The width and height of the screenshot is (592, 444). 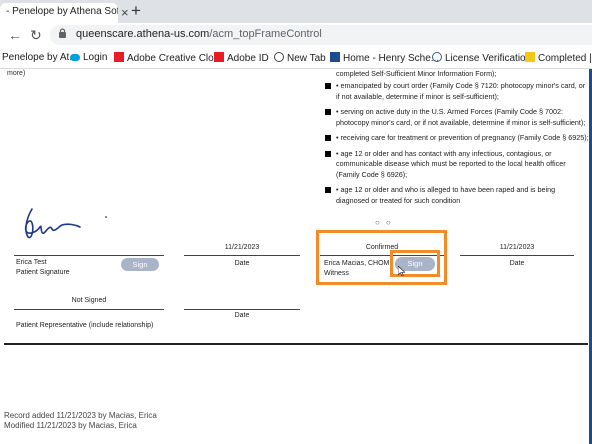 What do you see at coordinates (65, 223) in the screenshot?
I see `patient-signature-image` at bounding box center [65, 223].